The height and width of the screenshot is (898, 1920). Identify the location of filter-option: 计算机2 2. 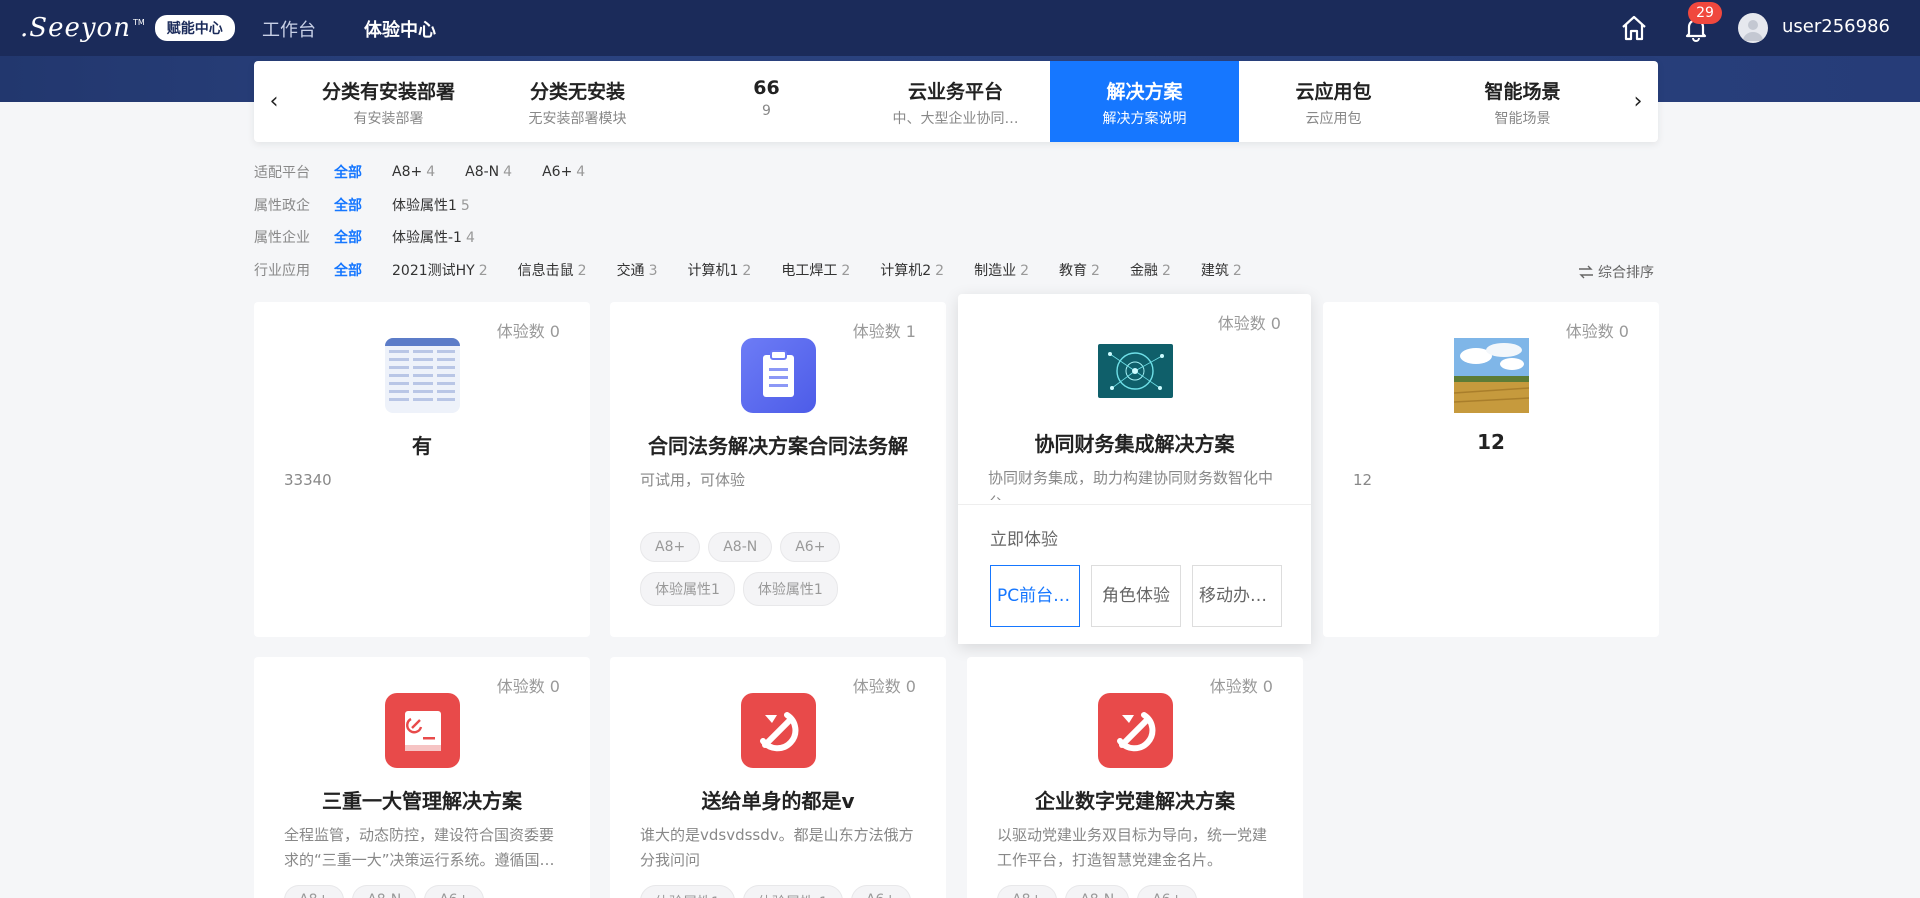
(912, 270).